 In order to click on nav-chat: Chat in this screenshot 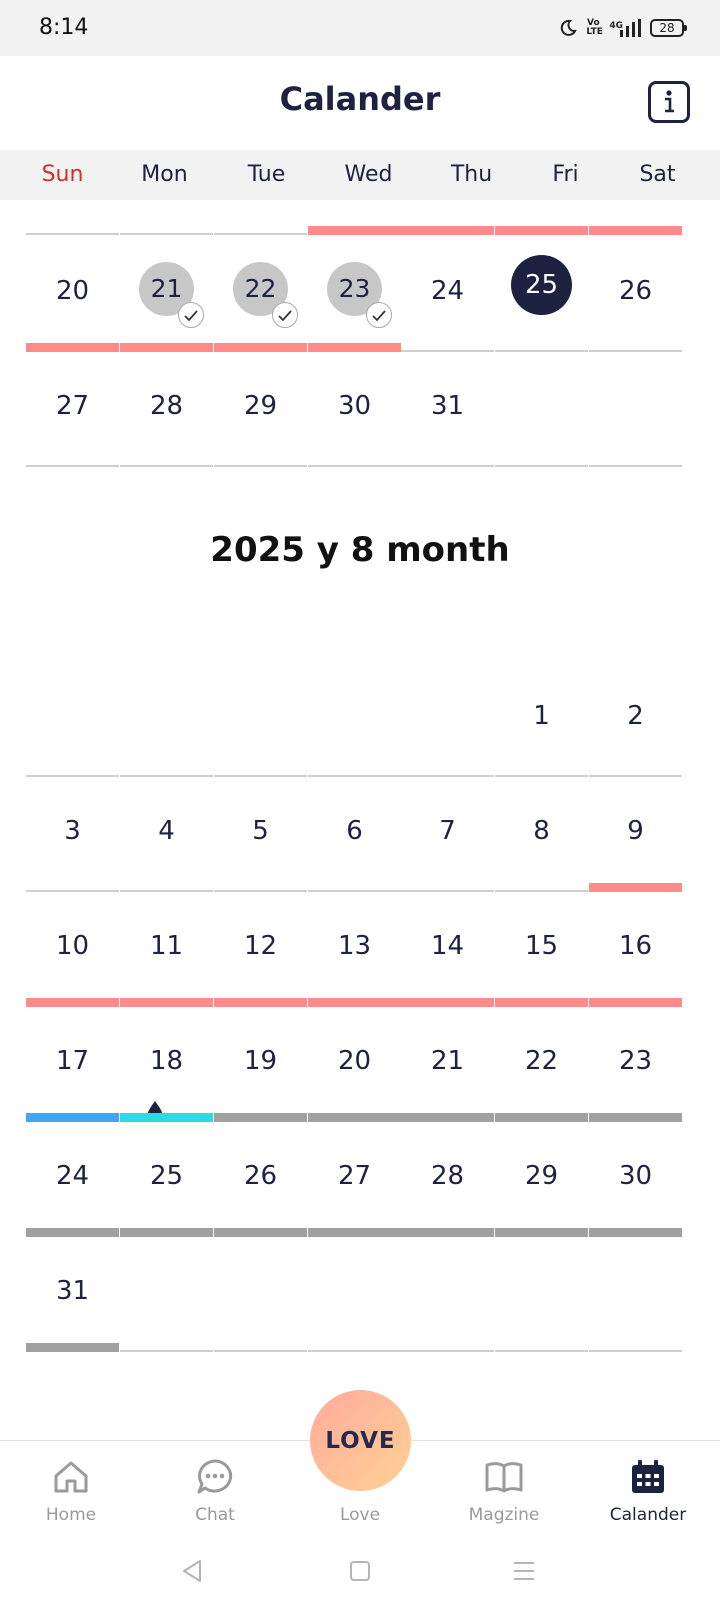, I will do `click(215, 1491)`.